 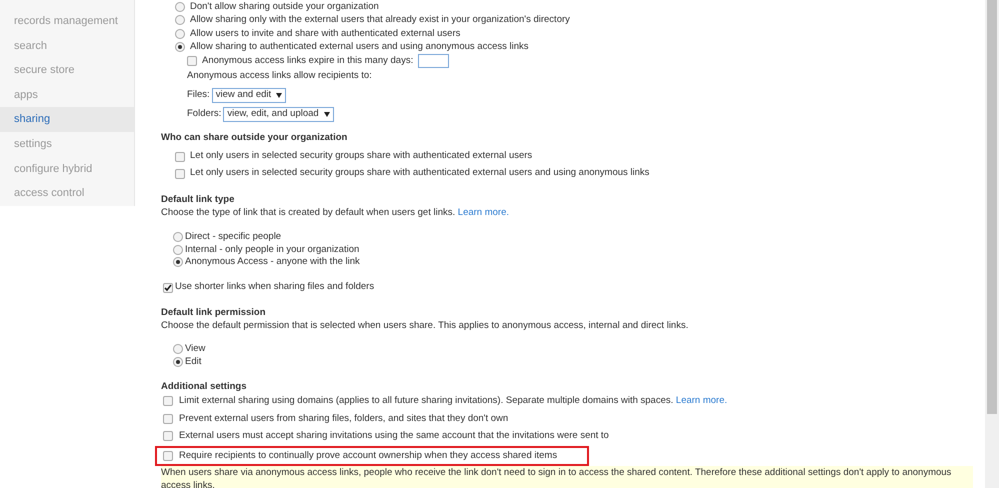 I want to click on section-description: Choose the default permission that is selected when users share. This applies to anonymous access, internal and direct links., so click(x=425, y=325).